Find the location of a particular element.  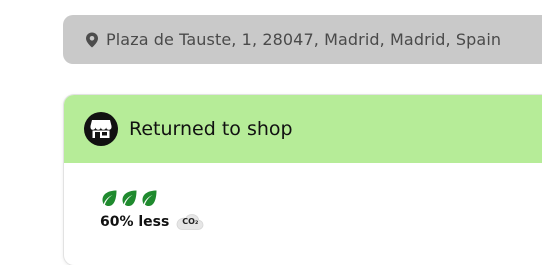

eco-savings: 60% less CO₂ is located at coordinates (152, 210).